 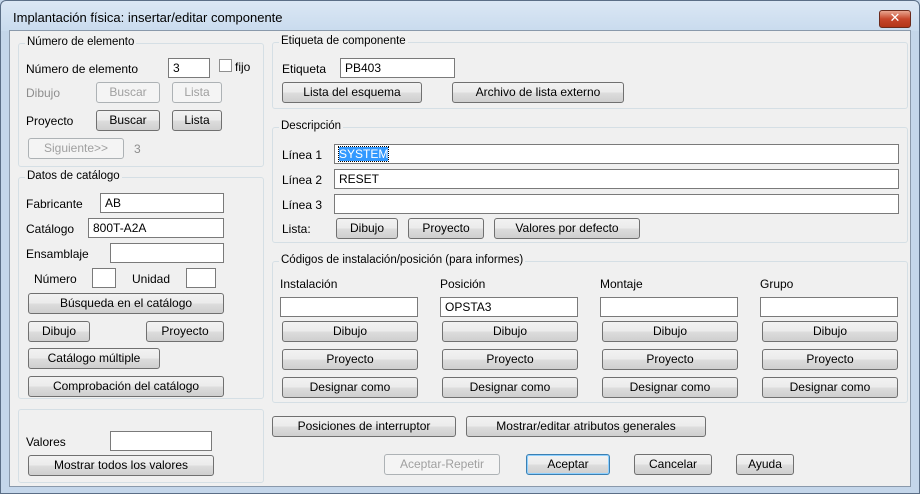 I want to click on position-project-button: Proyecto, so click(x=510, y=359).